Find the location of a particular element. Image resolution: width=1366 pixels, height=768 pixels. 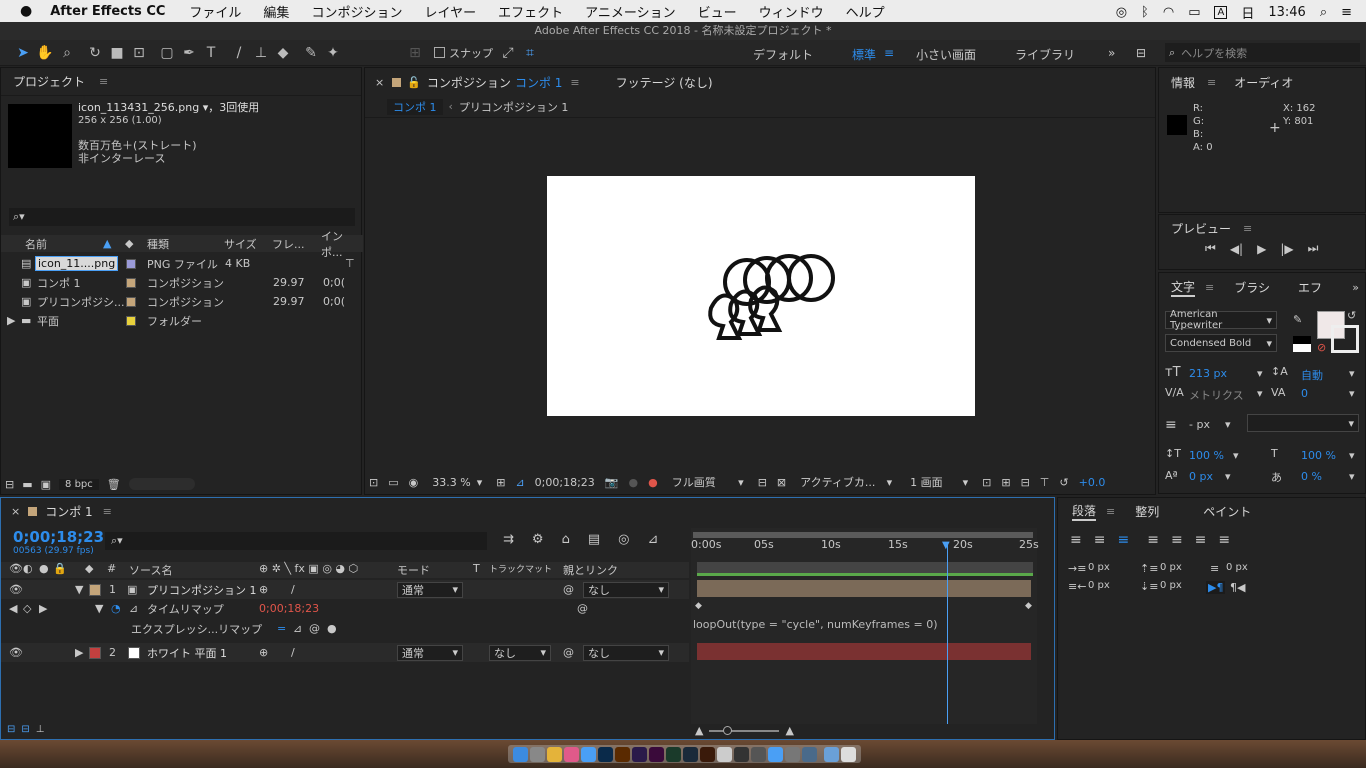

layer-label-color is located at coordinates (95, 652).